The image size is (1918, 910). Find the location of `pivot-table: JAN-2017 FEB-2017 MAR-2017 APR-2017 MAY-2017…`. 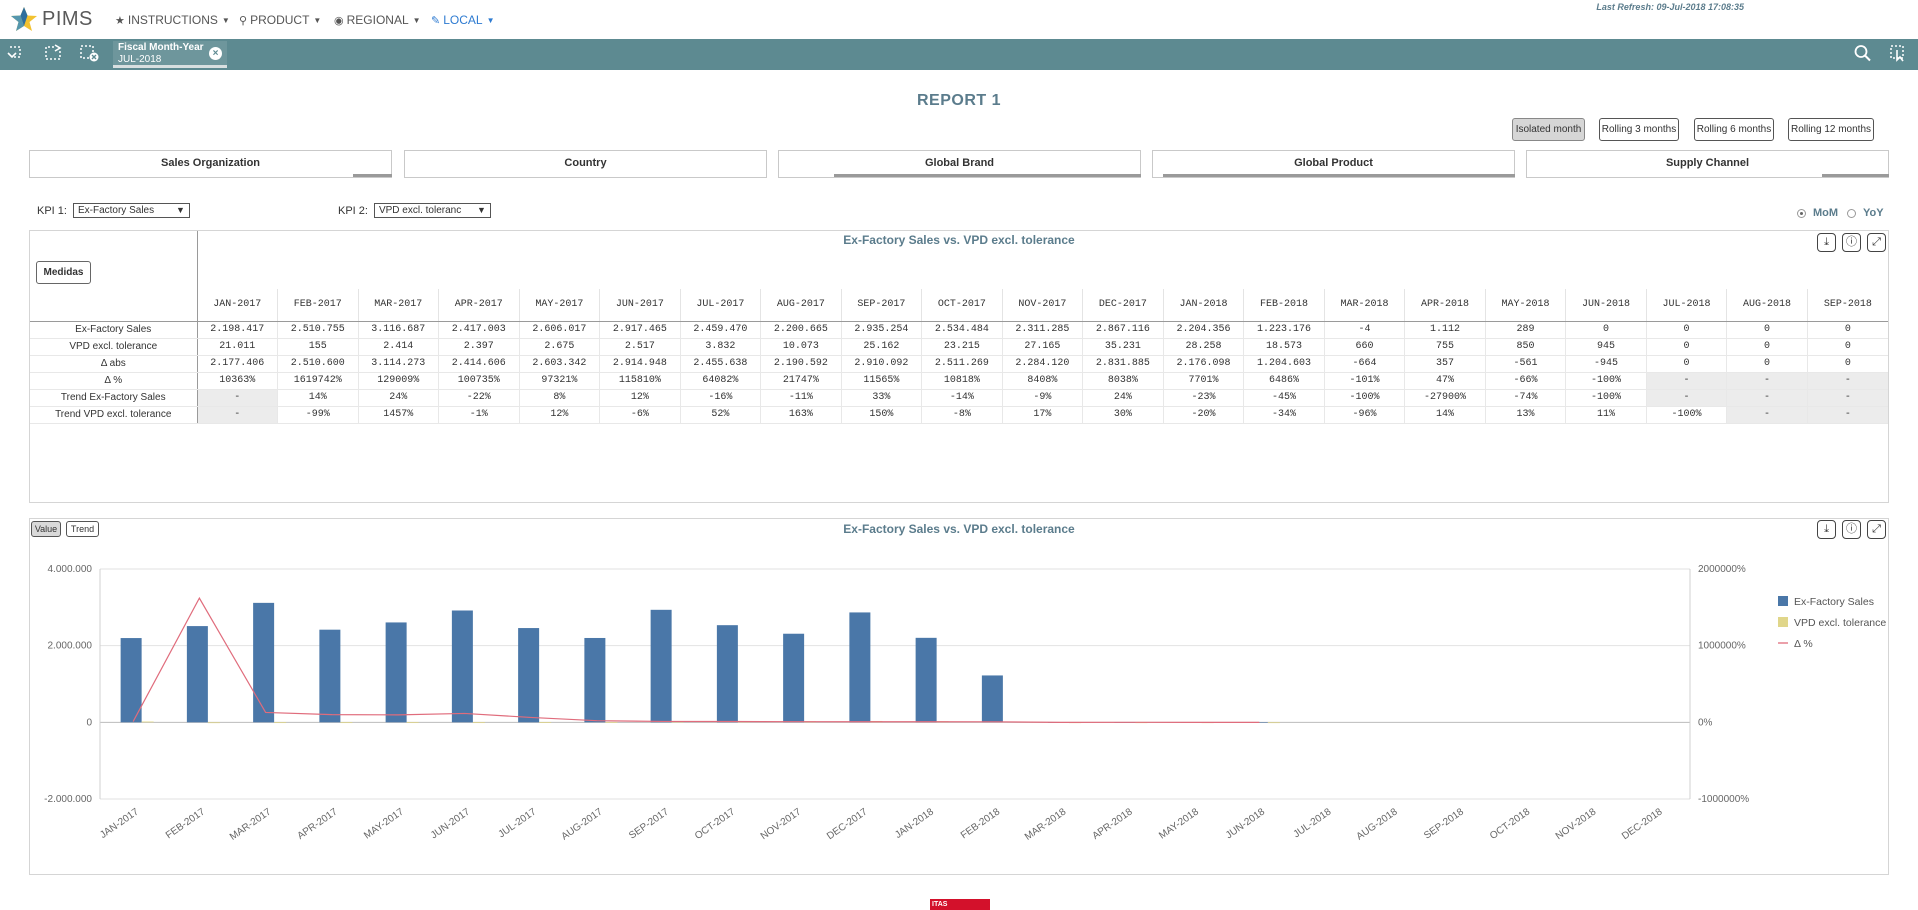

pivot-table: JAN-2017 FEB-2017 MAR-2017 APR-2017 MAY-2017… is located at coordinates (959, 356).